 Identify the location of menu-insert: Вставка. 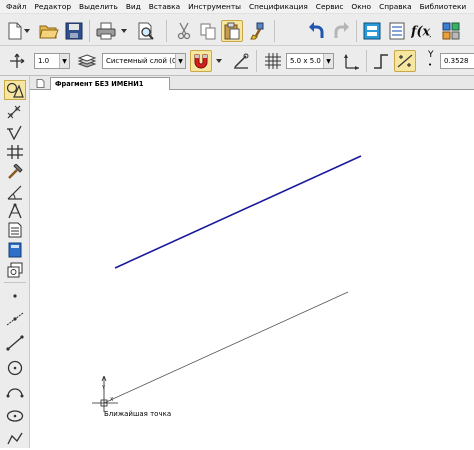
(164, 7).